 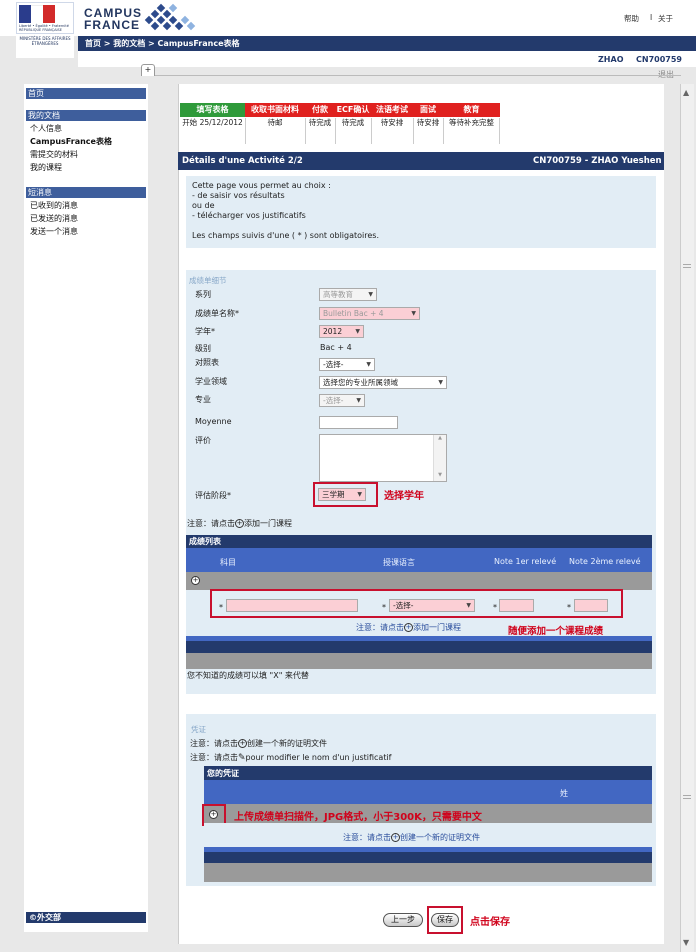 I want to click on campus-france-logo: CAMPUS FRANCE, so click(x=113, y=19).